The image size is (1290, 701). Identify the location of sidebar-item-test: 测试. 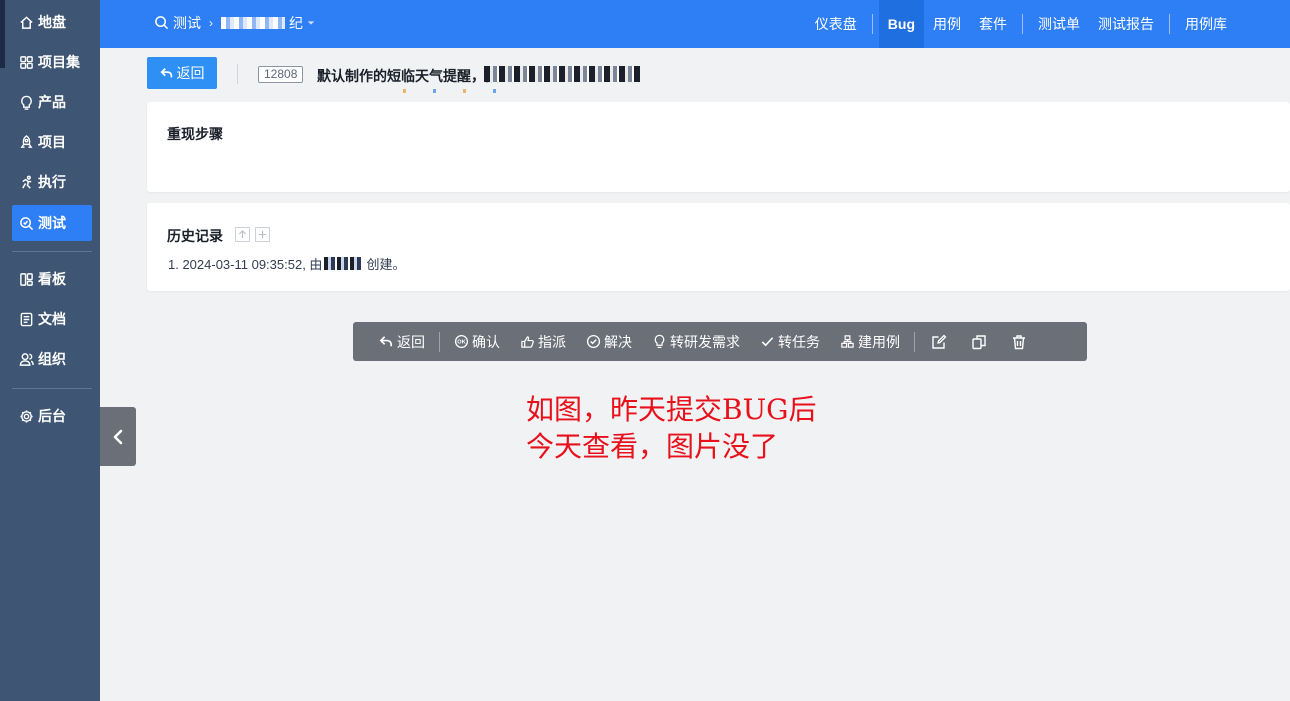
(52, 223).